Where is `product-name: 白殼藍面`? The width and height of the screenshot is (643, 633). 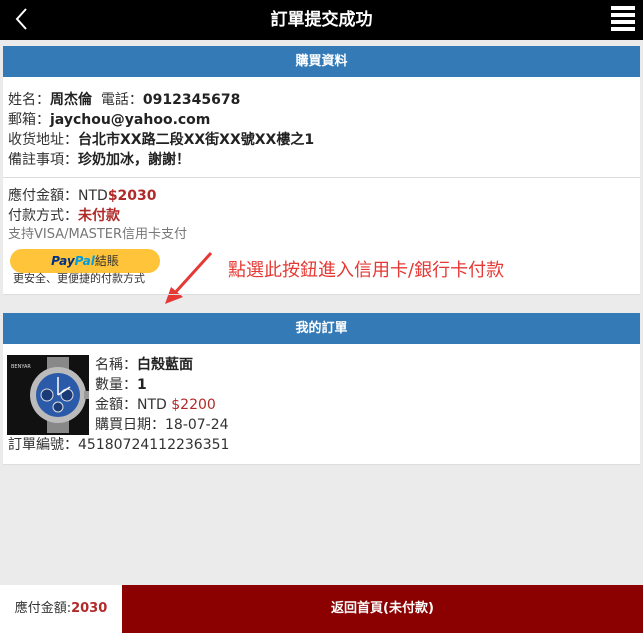
product-name: 白殼藍面 is located at coordinates (165, 365).